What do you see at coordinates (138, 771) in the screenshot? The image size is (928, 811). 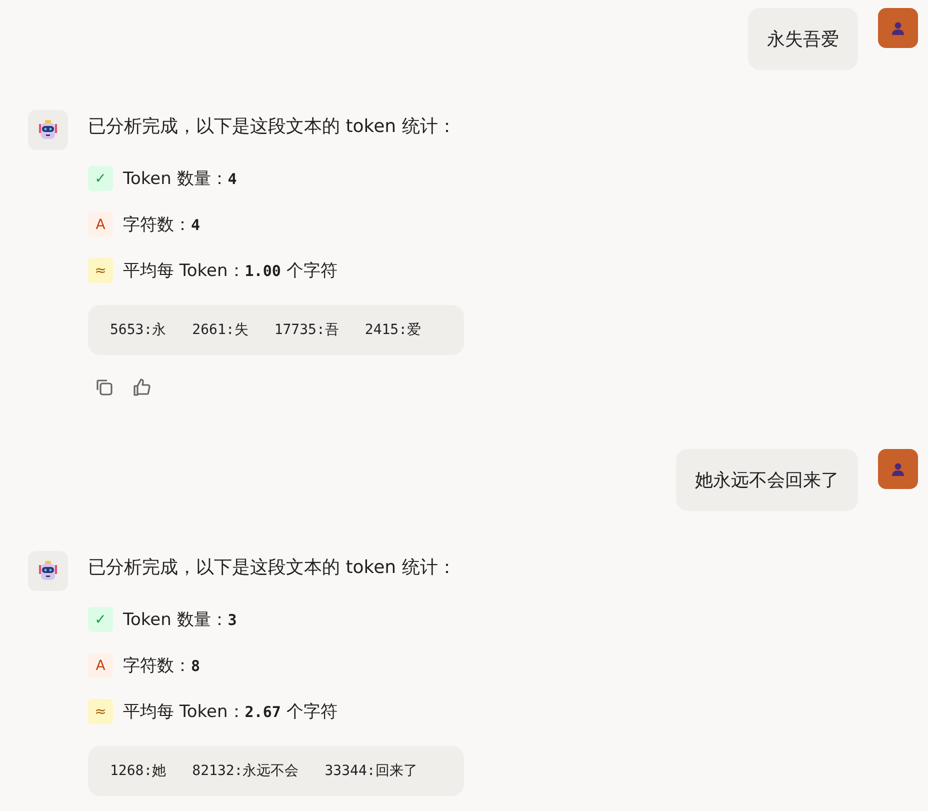 I see `token-entry: 1268:她` at bounding box center [138, 771].